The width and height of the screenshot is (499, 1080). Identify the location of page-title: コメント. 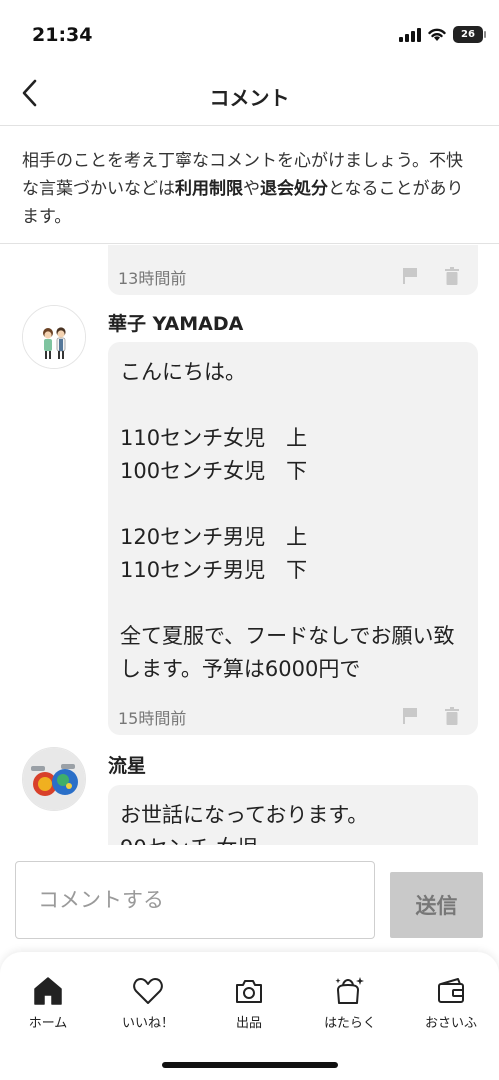
(249, 98).